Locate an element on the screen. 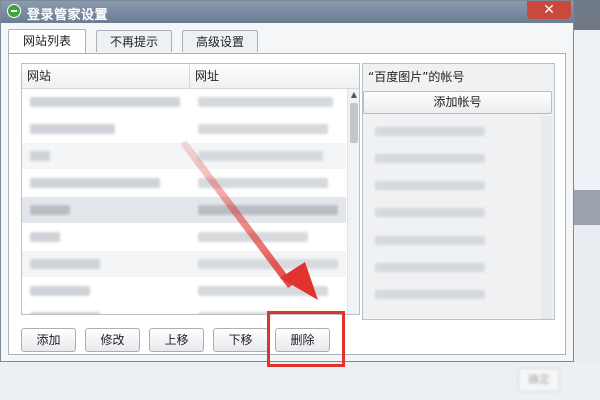  scroll-up-icon: ▲ is located at coordinates (353, 95).